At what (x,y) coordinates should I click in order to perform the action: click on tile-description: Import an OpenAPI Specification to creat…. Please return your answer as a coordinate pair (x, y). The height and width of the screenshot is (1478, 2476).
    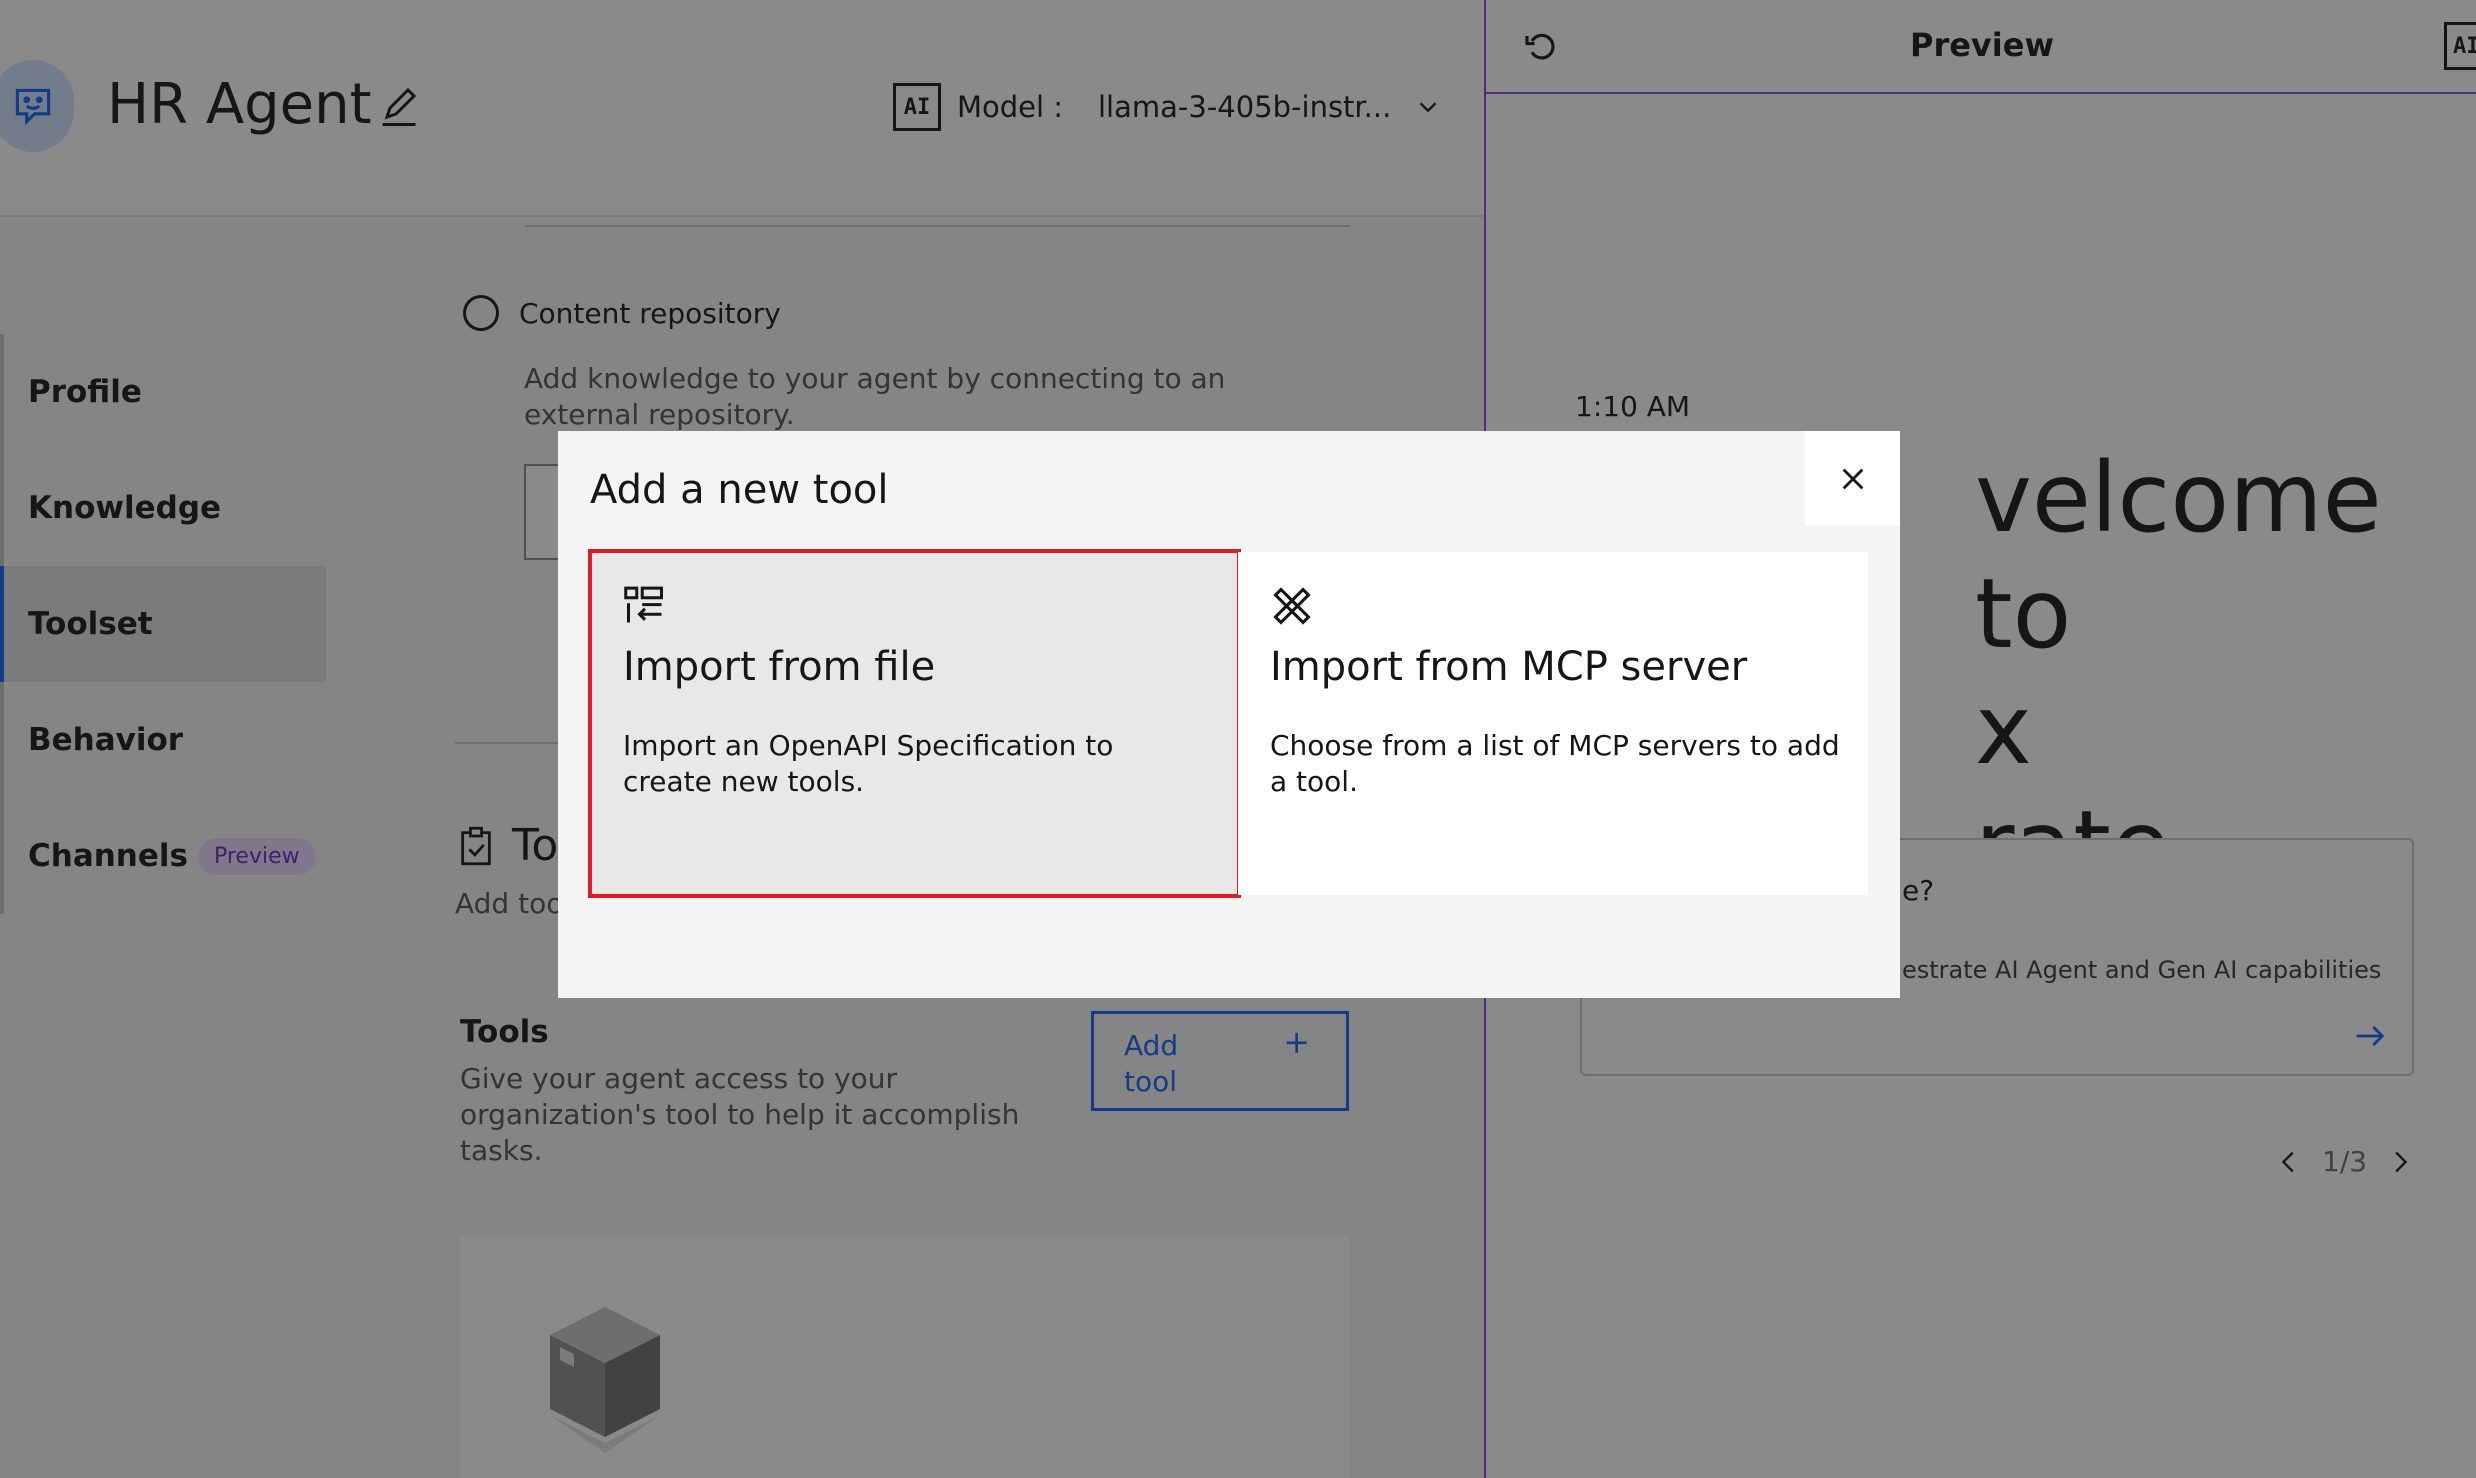
    Looking at the image, I should click on (868, 763).